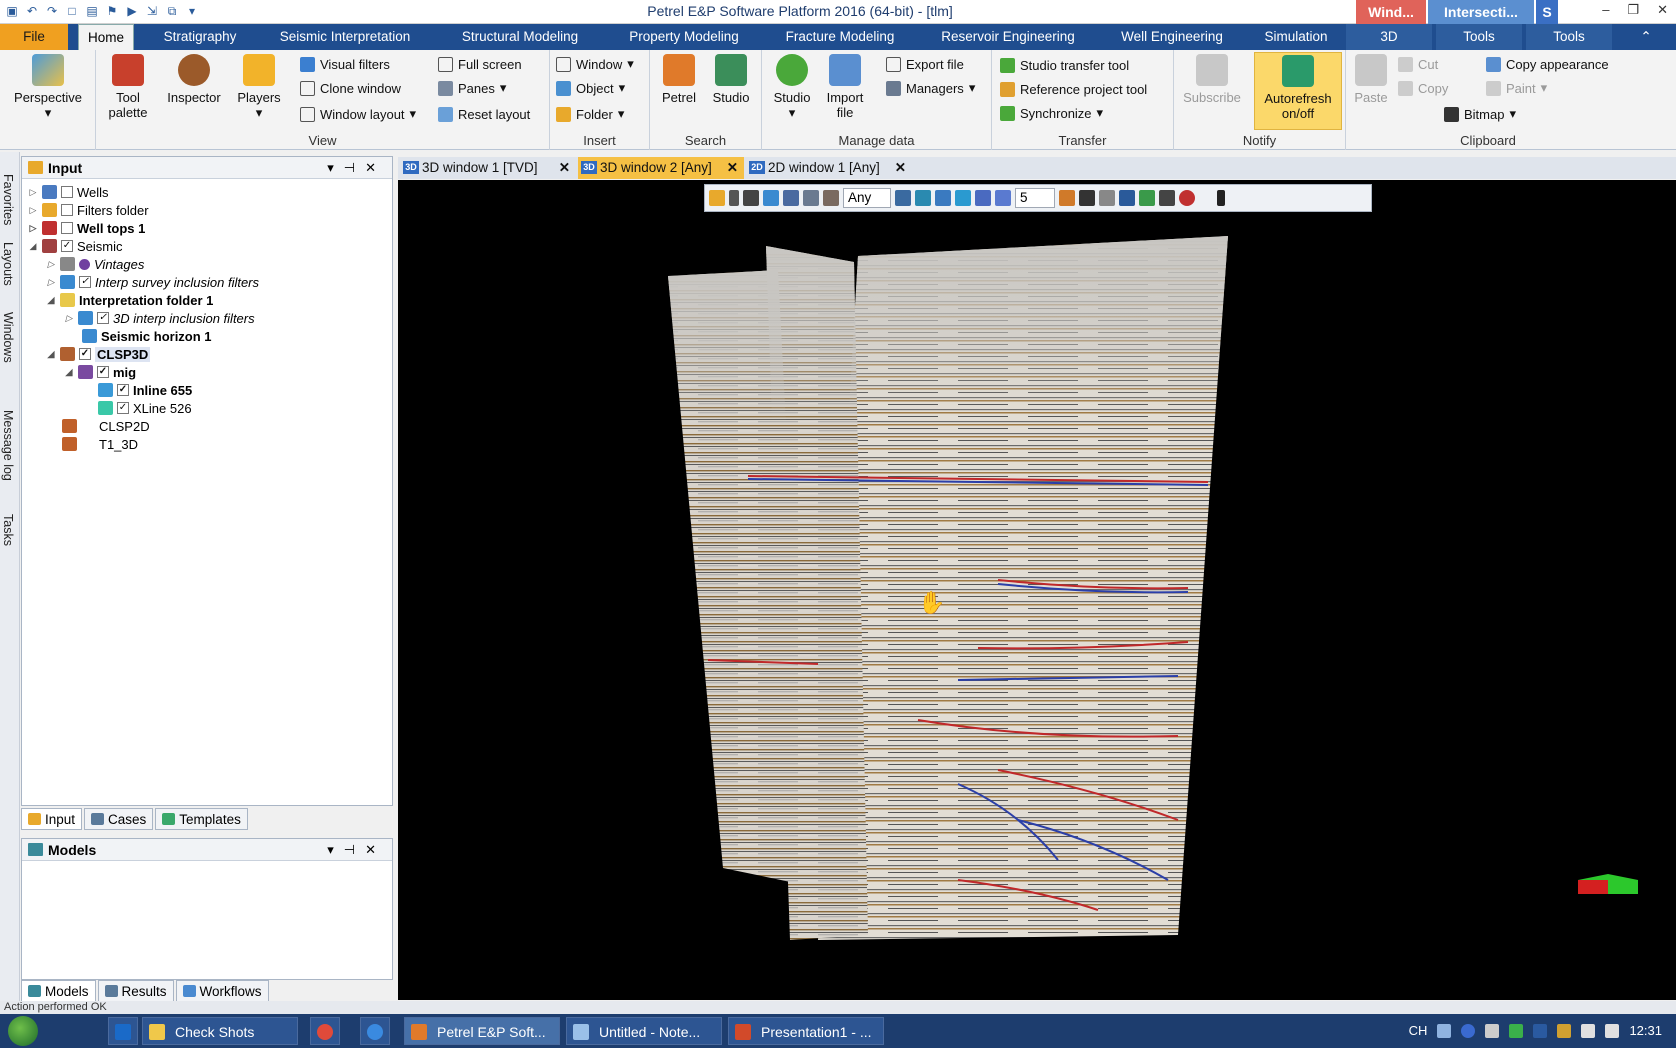 The width and height of the screenshot is (1676, 1048). Describe the element at coordinates (345, 37) in the screenshot. I see `tab-seismic-interpretation: Seismic Interpretation` at that location.